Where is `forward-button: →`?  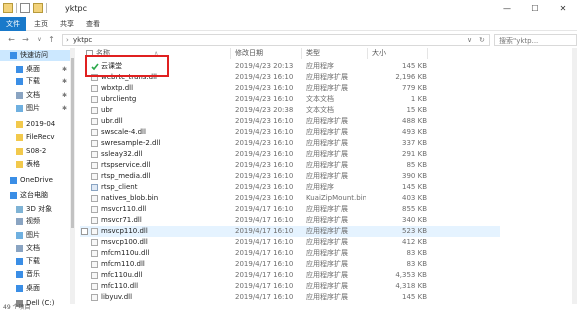 forward-button: → is located at coordinates (25, 39).